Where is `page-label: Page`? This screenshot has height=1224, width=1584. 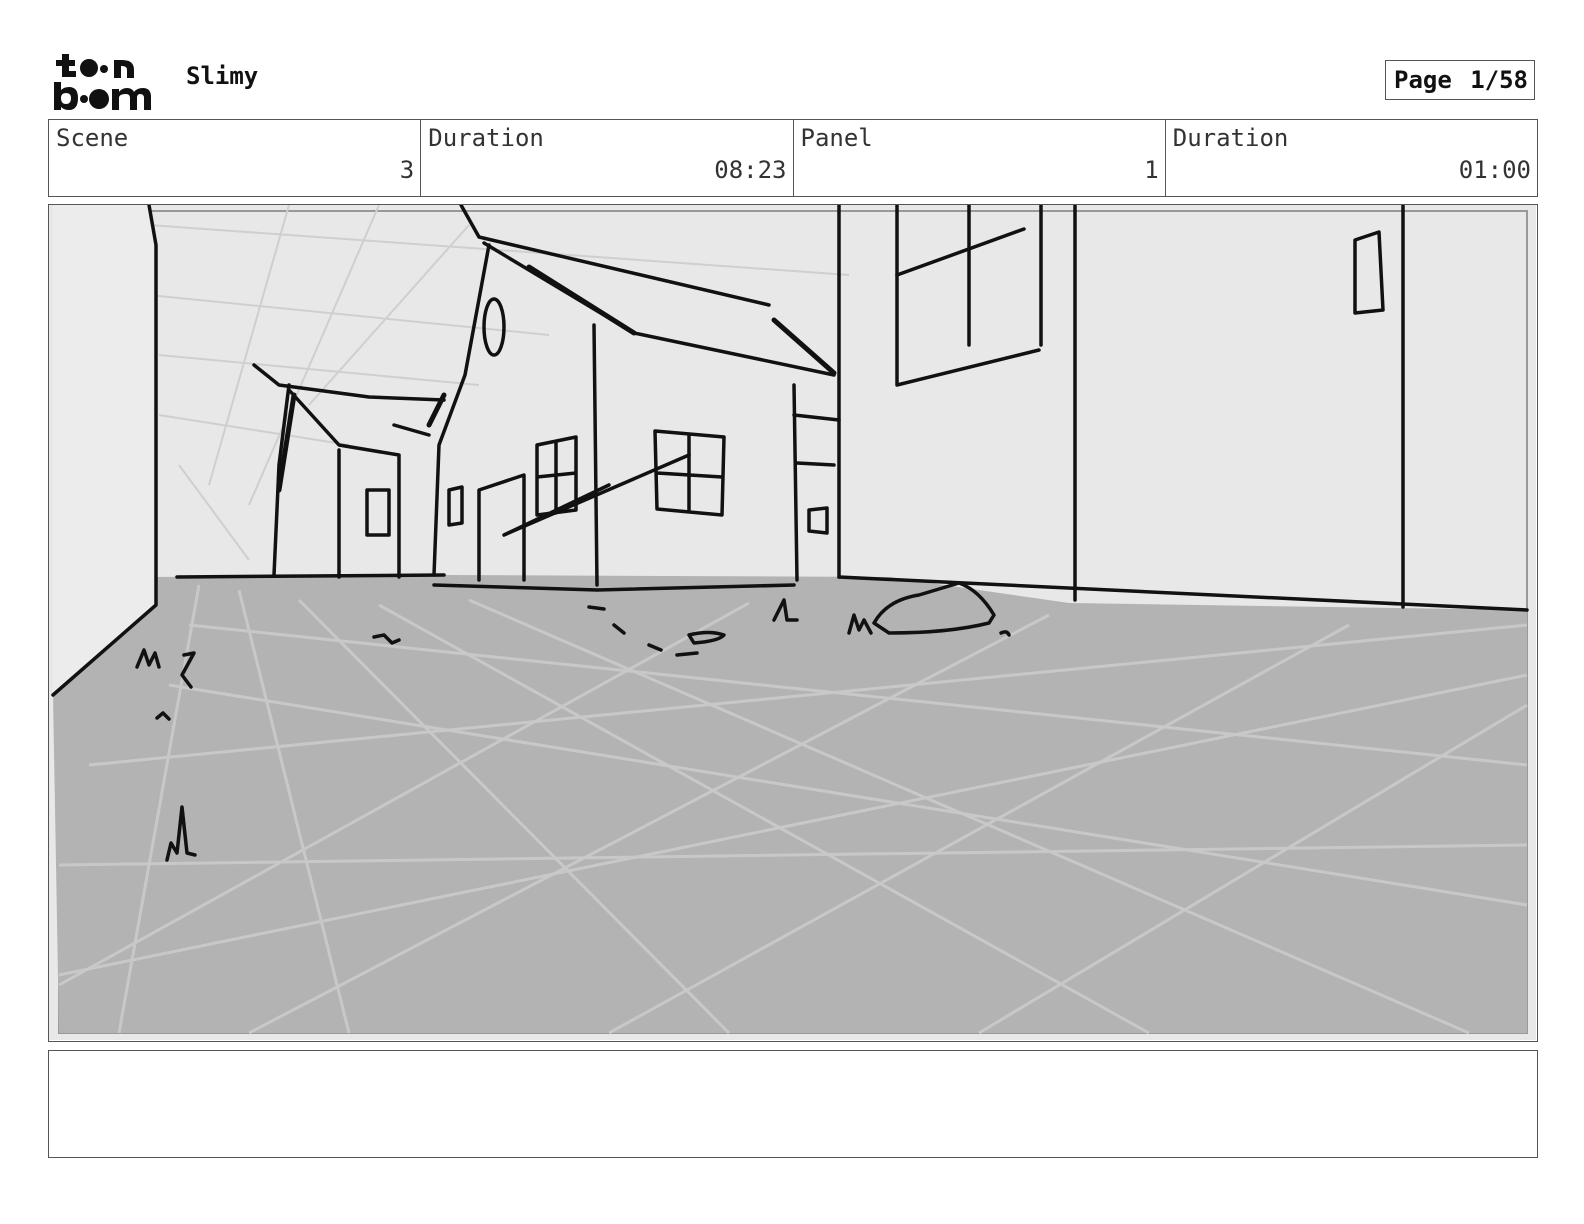
page-label: Page is located at coordinates (1423, 80).